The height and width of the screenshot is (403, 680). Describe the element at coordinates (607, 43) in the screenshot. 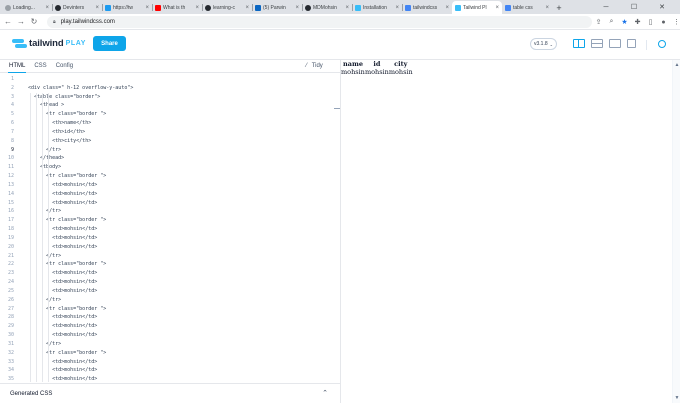

I see `layout-switcher` at that location.